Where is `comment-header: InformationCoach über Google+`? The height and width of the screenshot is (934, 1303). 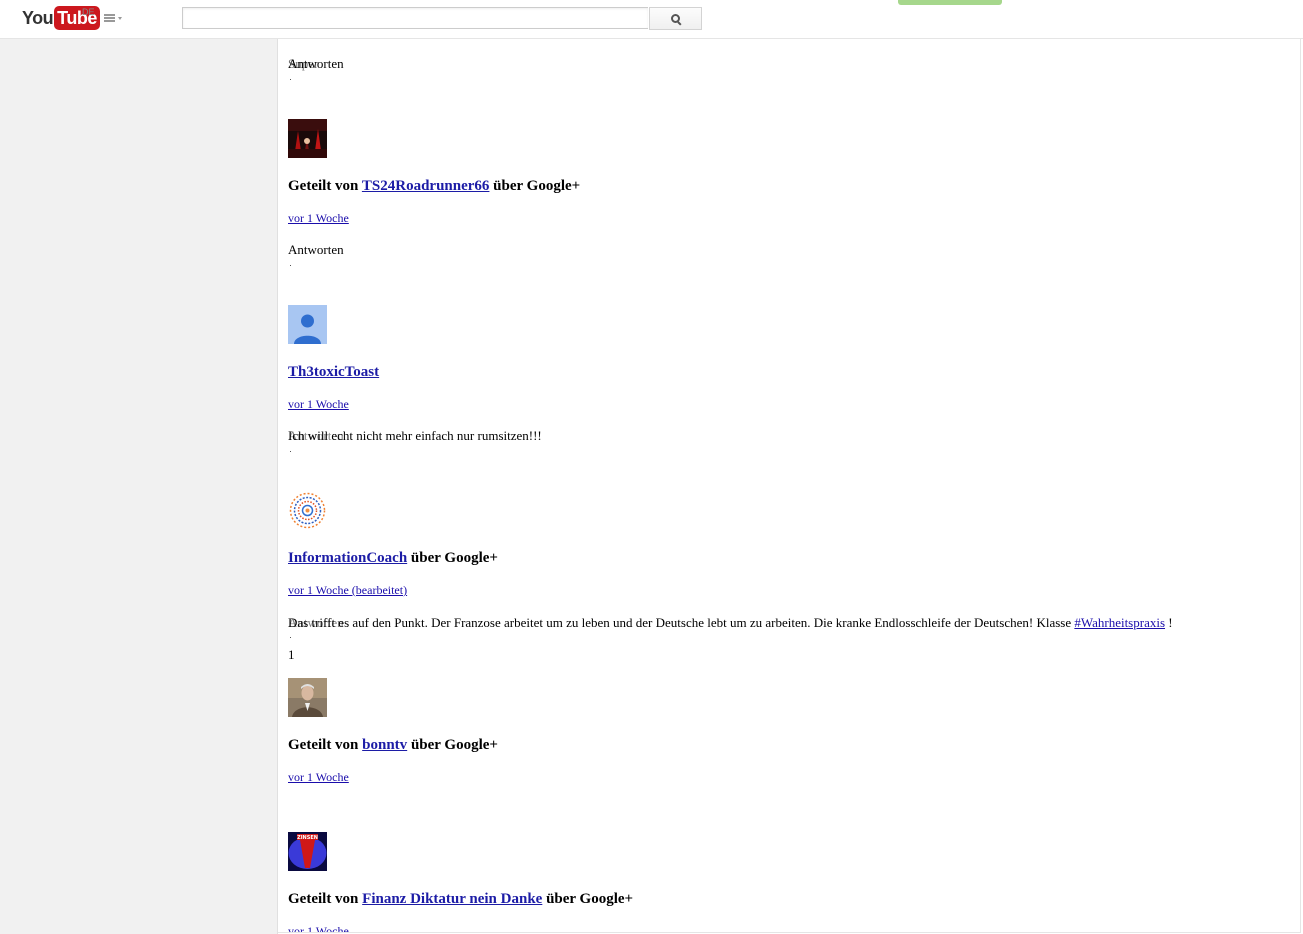
comment-header: InformationCoach über Google+ is located at coordinates (393, 558).